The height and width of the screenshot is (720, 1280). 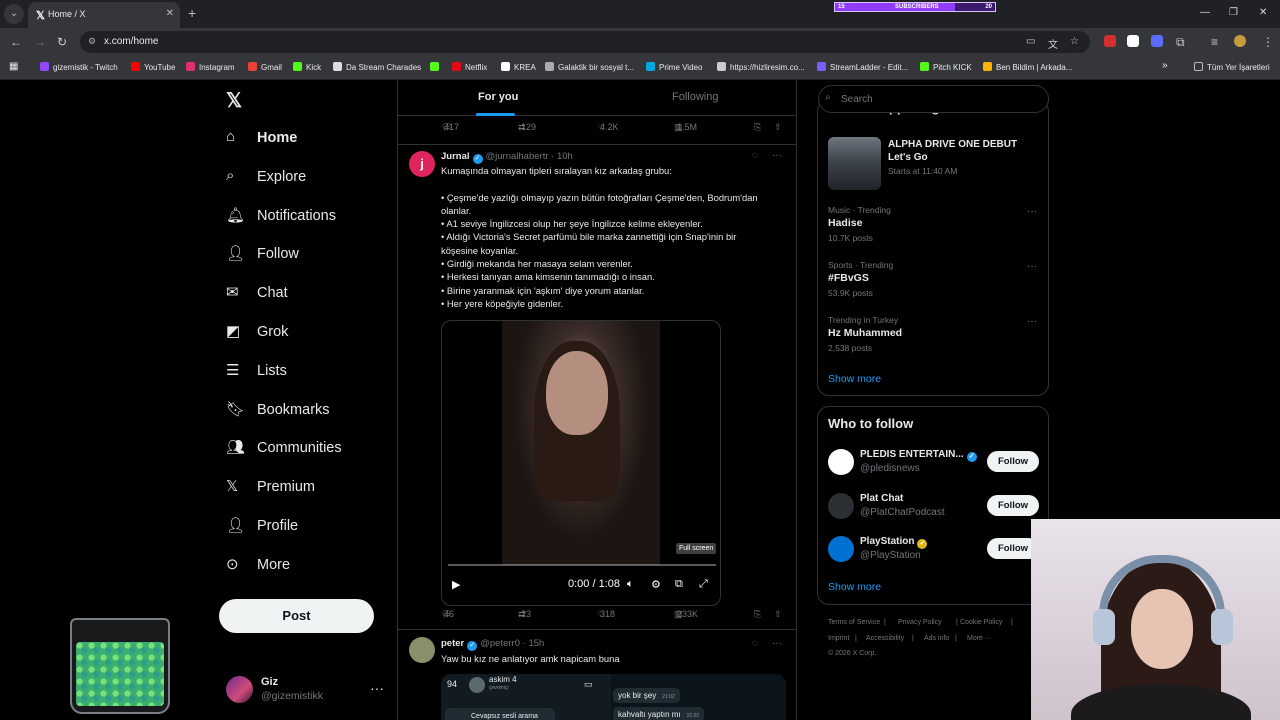 What do you see at coordinates (1074, 41) in the screenshot?
I see `star-icon: ☆` at bounding box center [1074, 41].